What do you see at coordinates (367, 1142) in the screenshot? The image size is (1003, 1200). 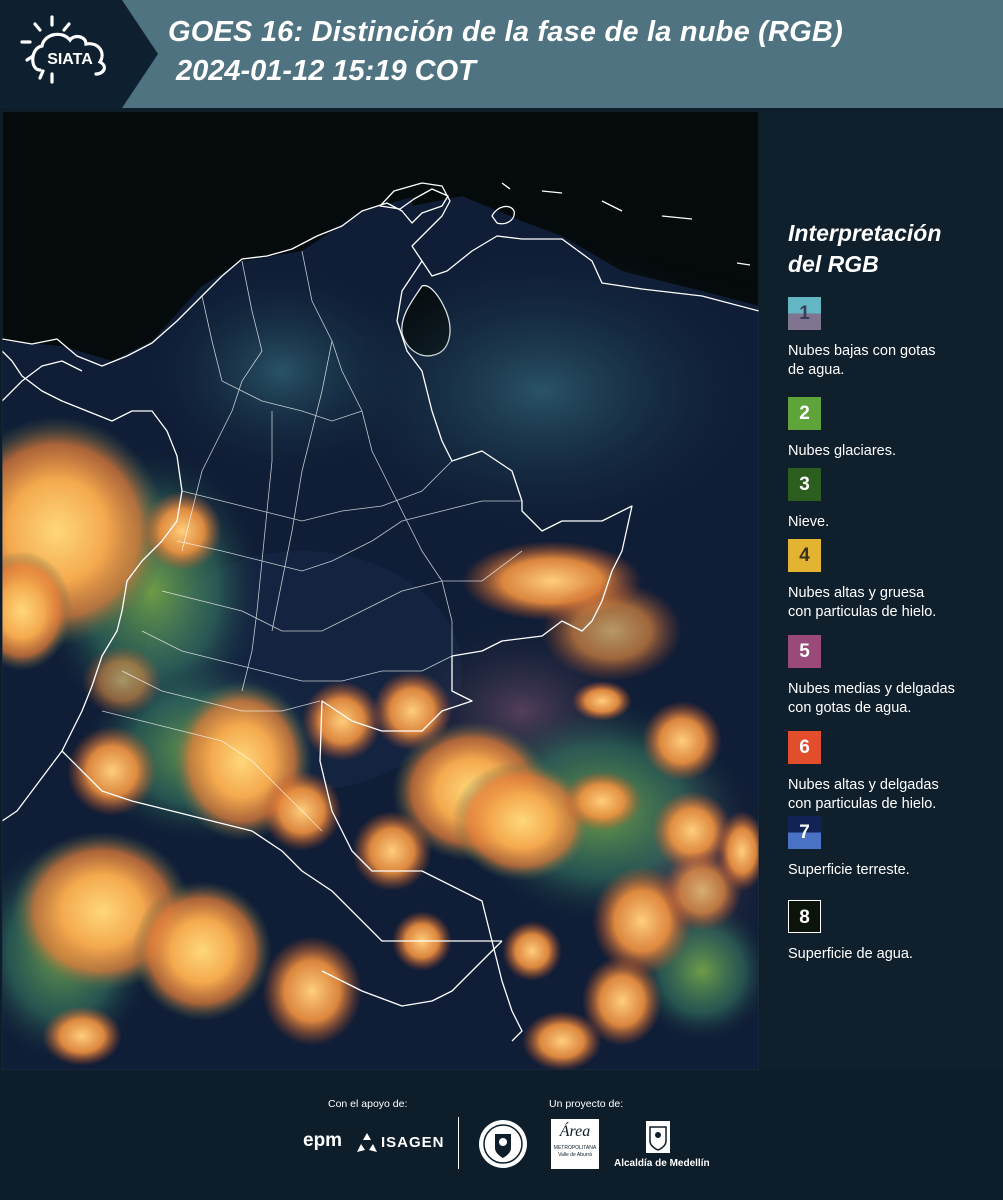 I see `isagen-icon` at bounding box center [367, 1142].